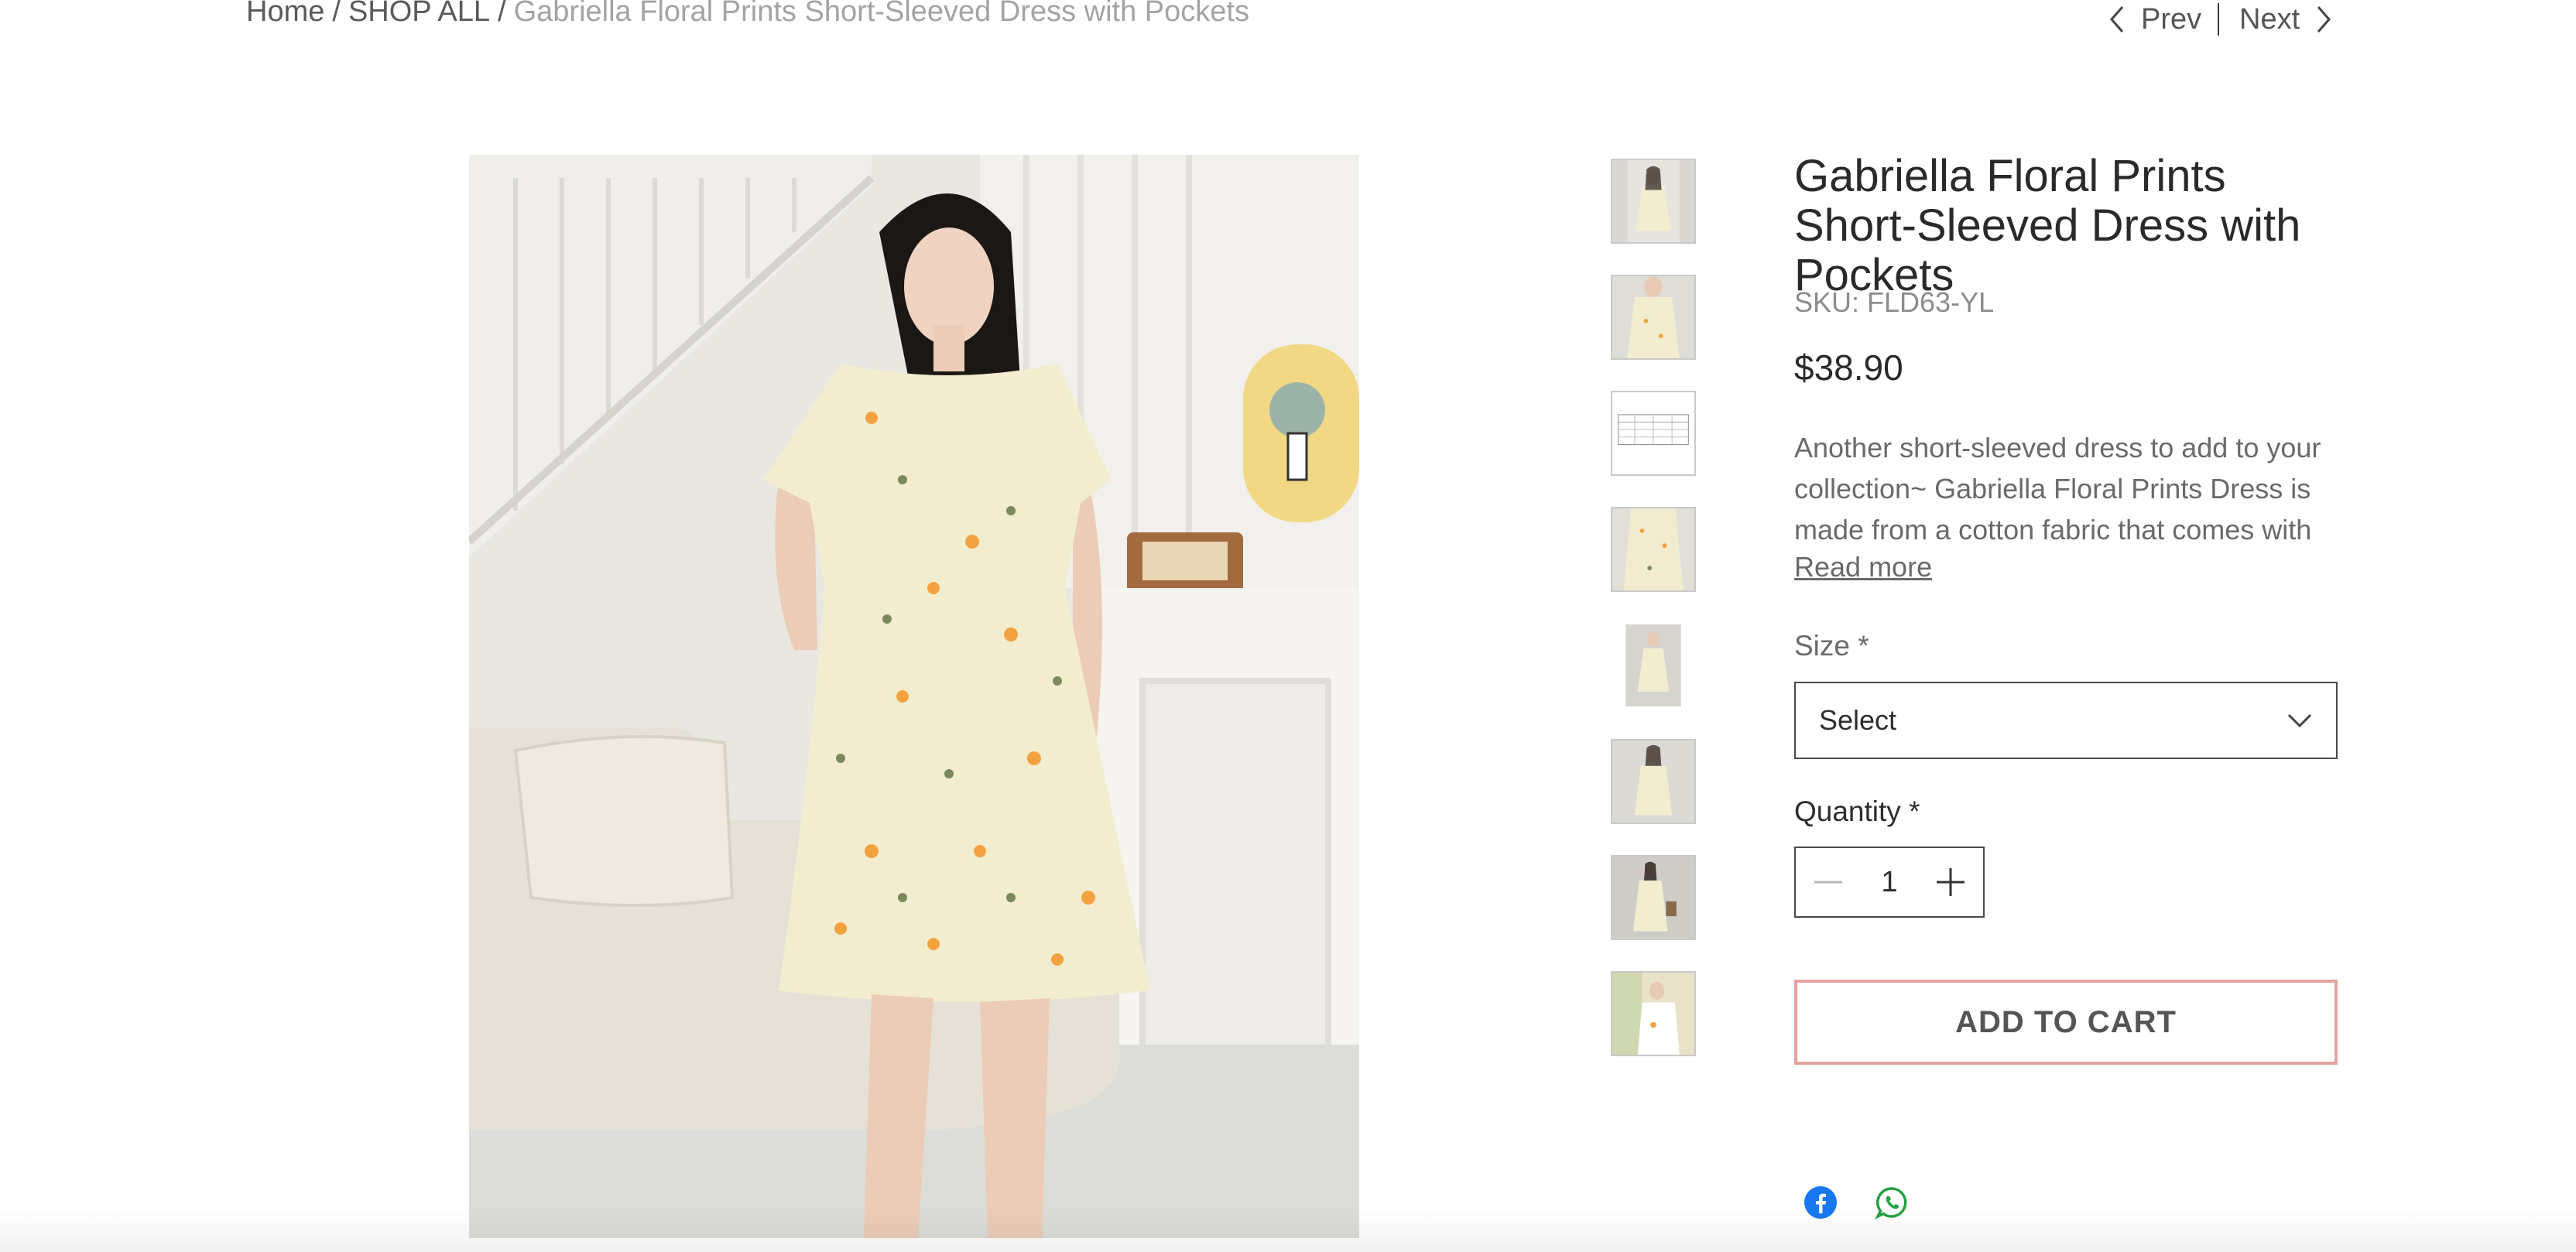 The image size is (2576, 1252). What do you see at coordinates (1863, 567) in the screenshot?
I see `read-more-link: Read more` at bounding box center [1863, 567].